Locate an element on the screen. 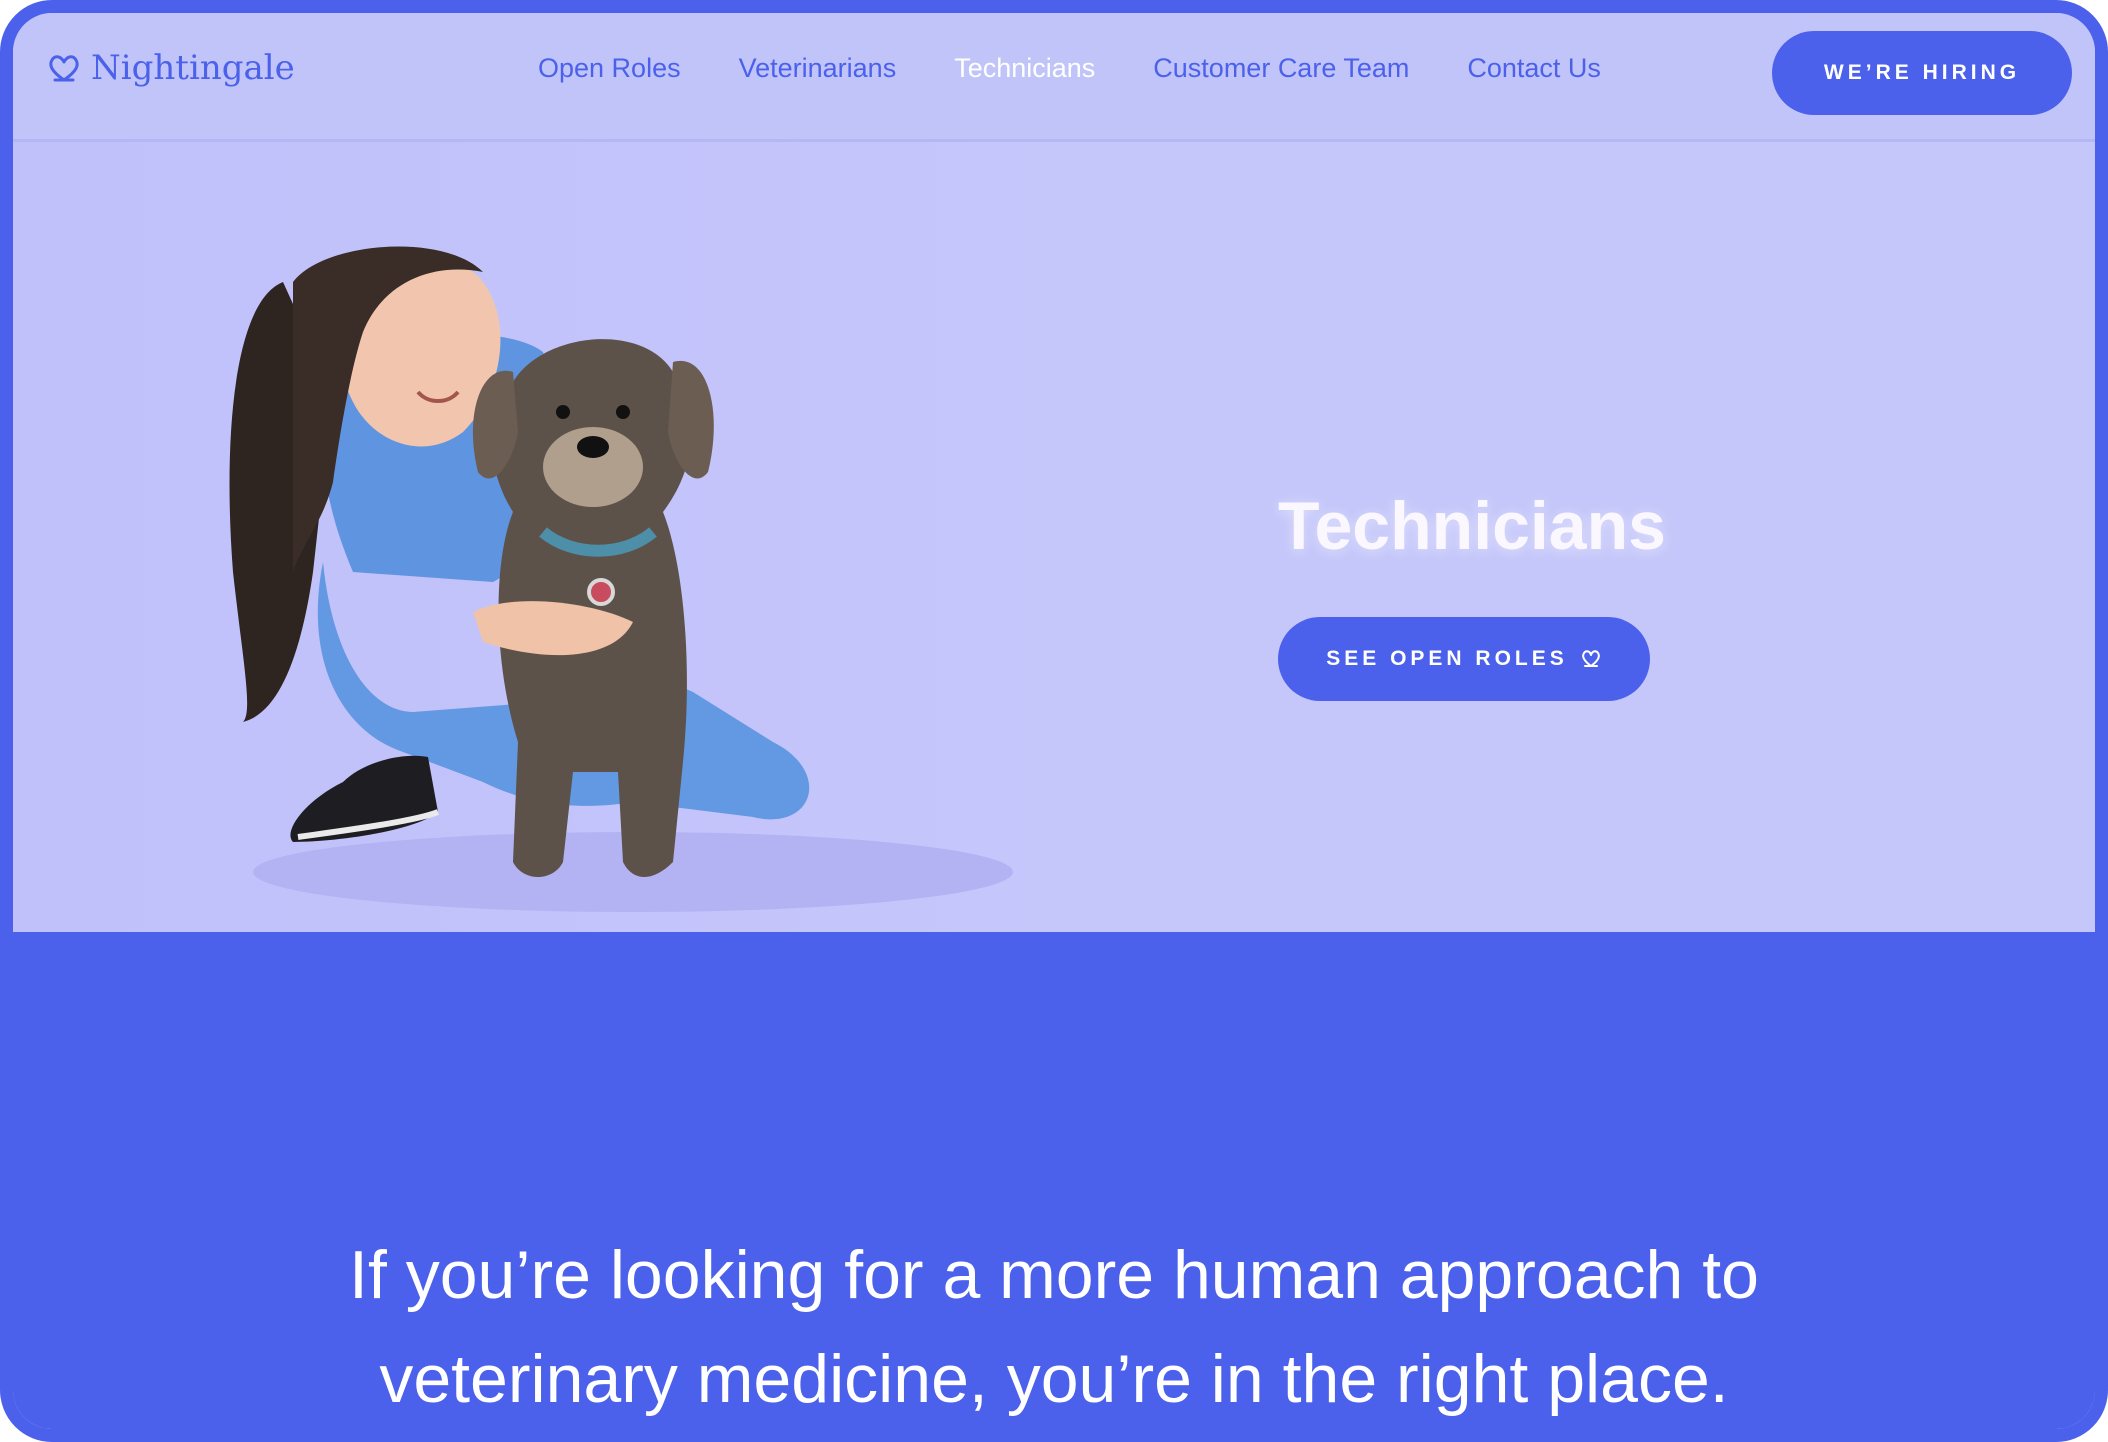 The width and height of the screenshot is (2108, 1442). nav-link-customer-care-team: Customer Care Team is located at coordinates (1281, 68).